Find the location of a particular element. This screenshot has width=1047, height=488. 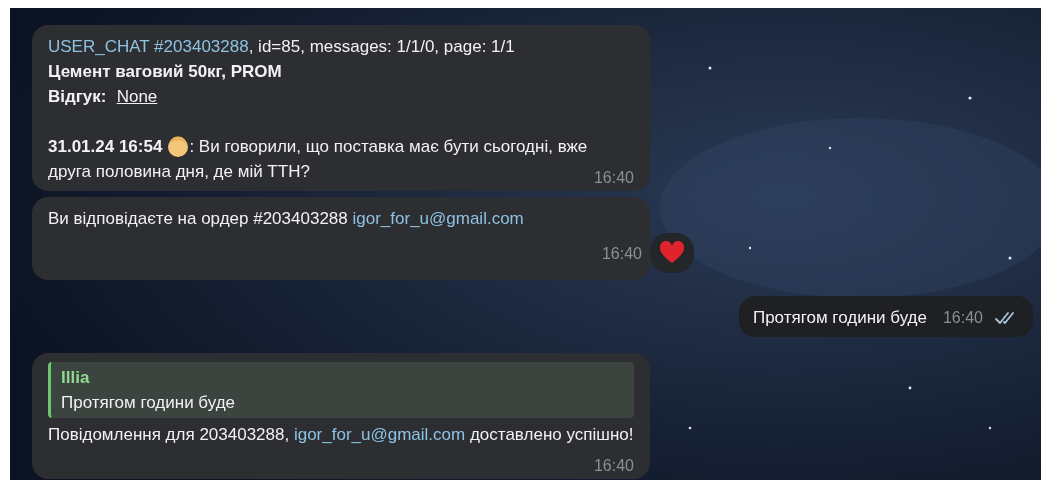

heart-icon is located at coordinates (672, 253).